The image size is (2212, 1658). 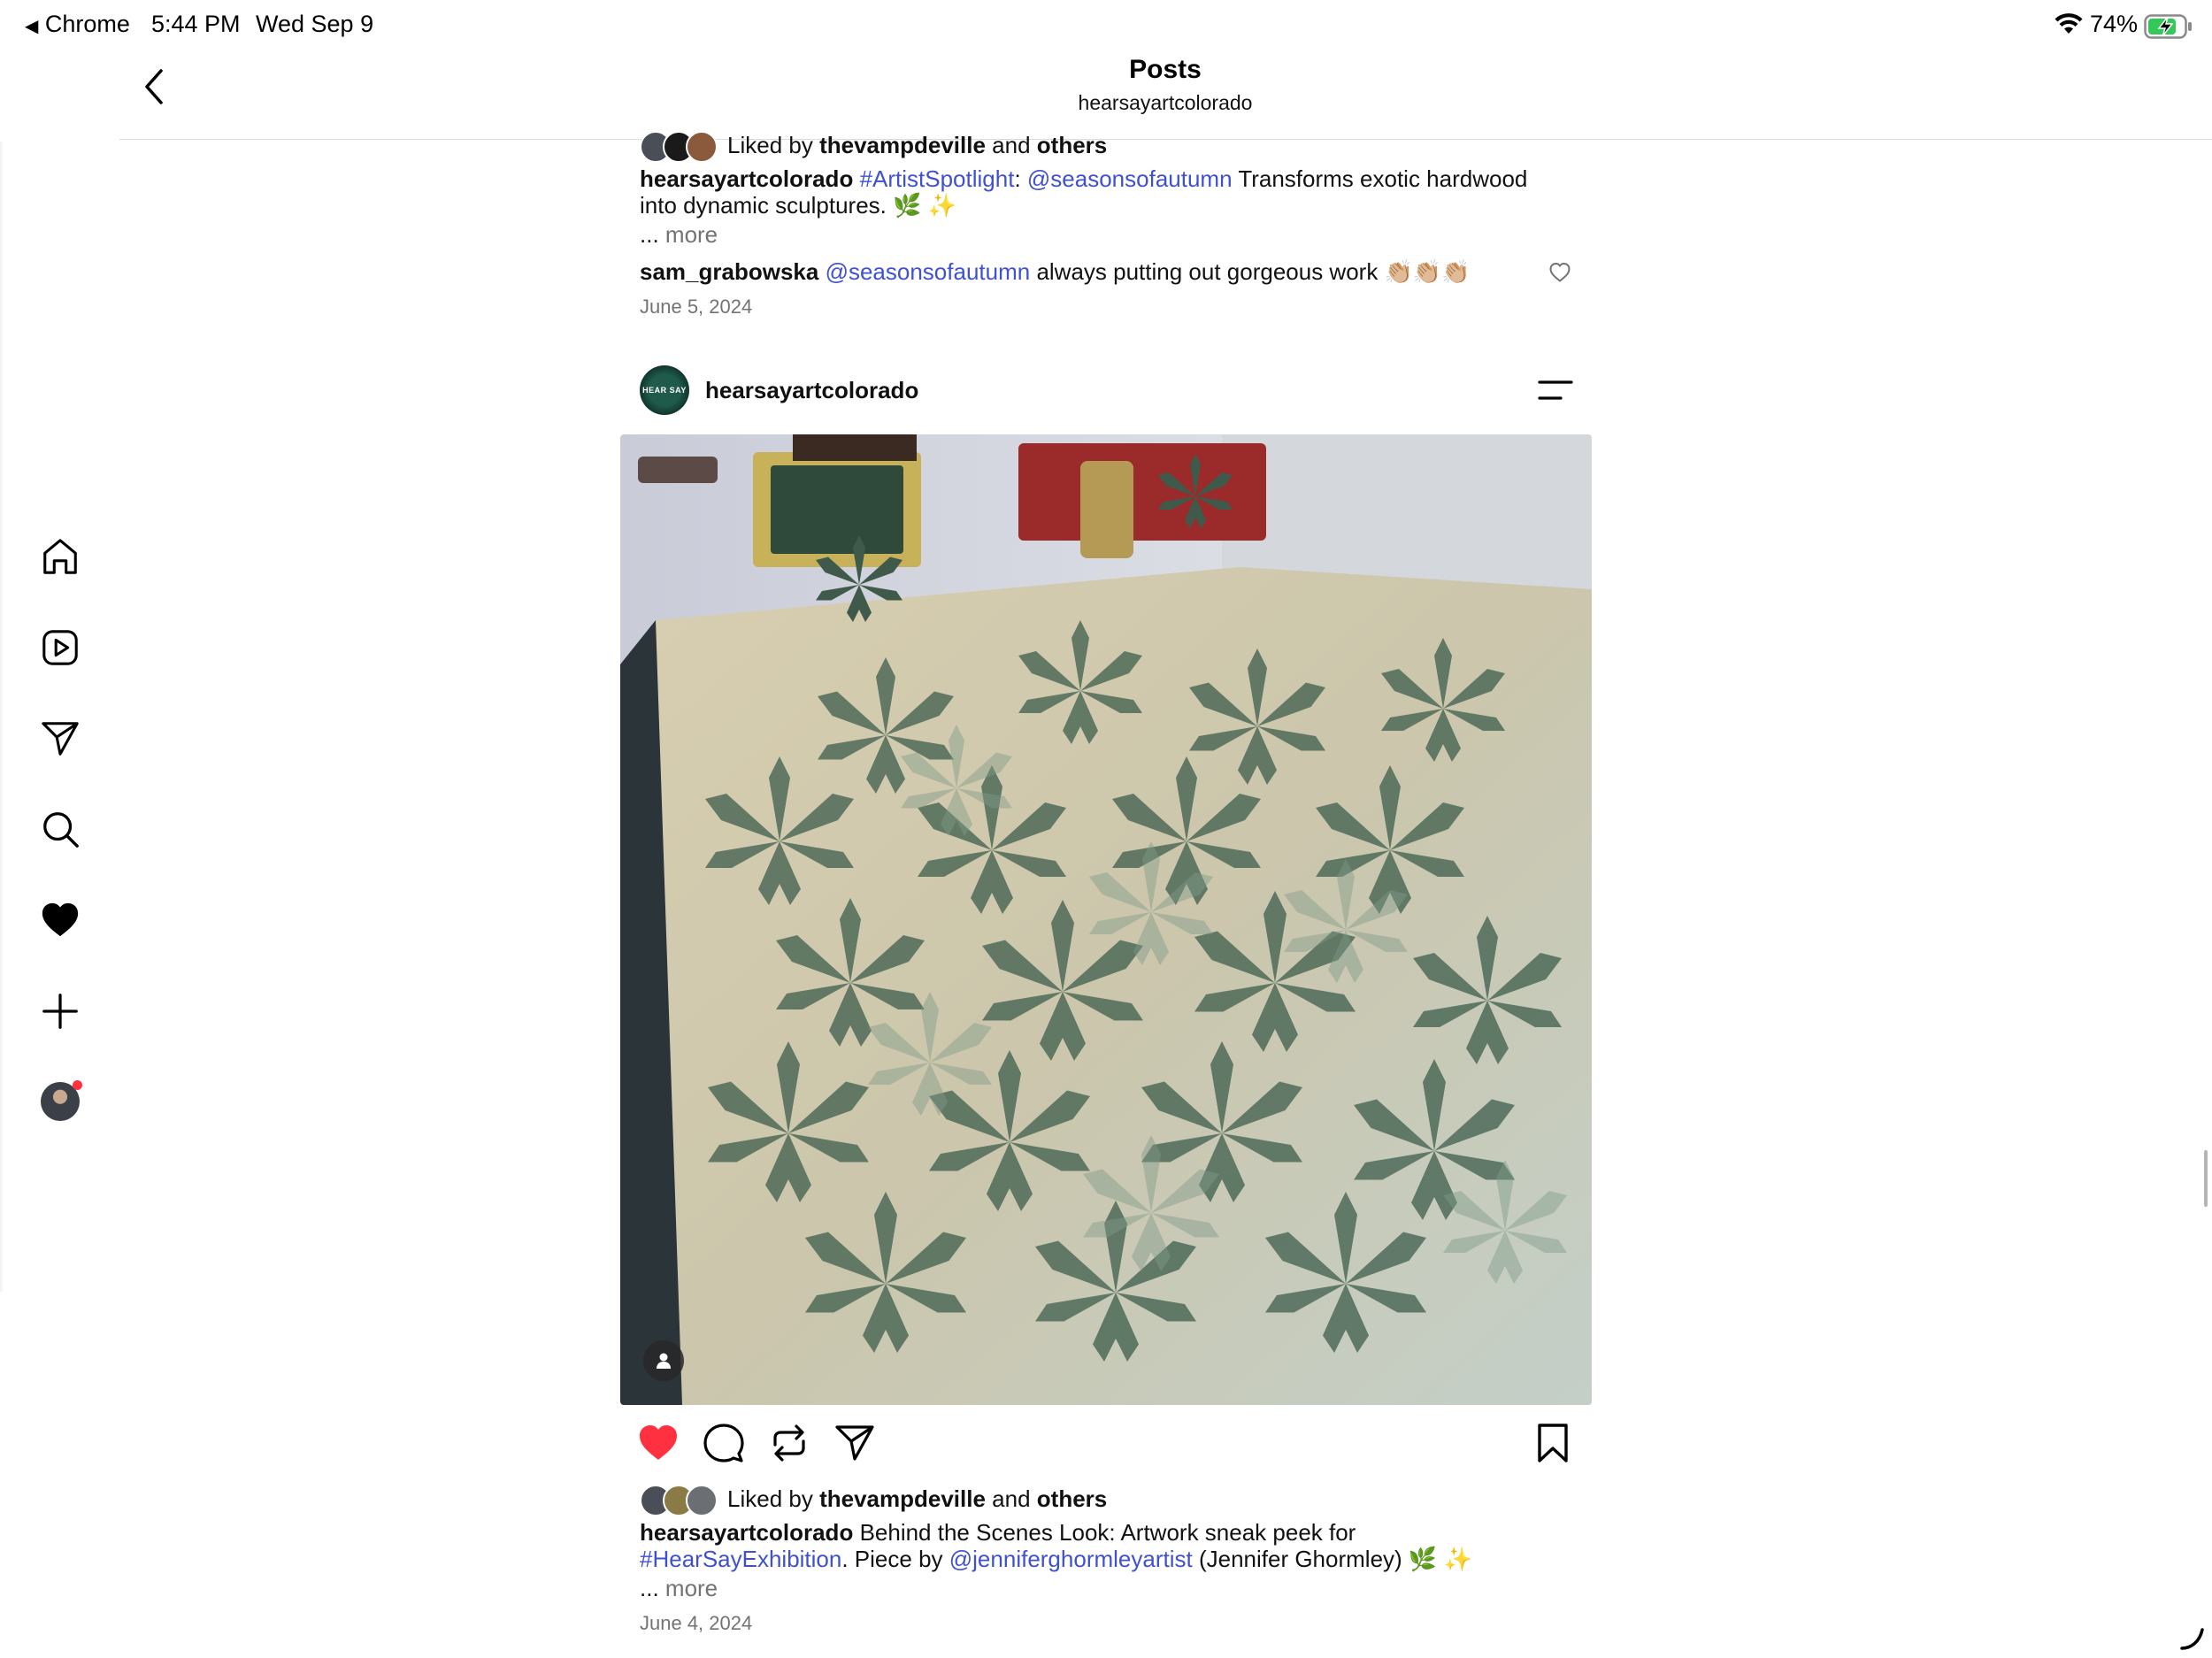 I want to click on status-date: Wed Sep 9, so click(x=315, y=24).